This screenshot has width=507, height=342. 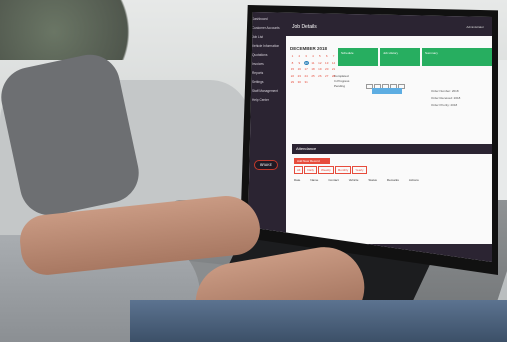 I want to click on sidebar-item: Quotations, so click(x=269, y=55).